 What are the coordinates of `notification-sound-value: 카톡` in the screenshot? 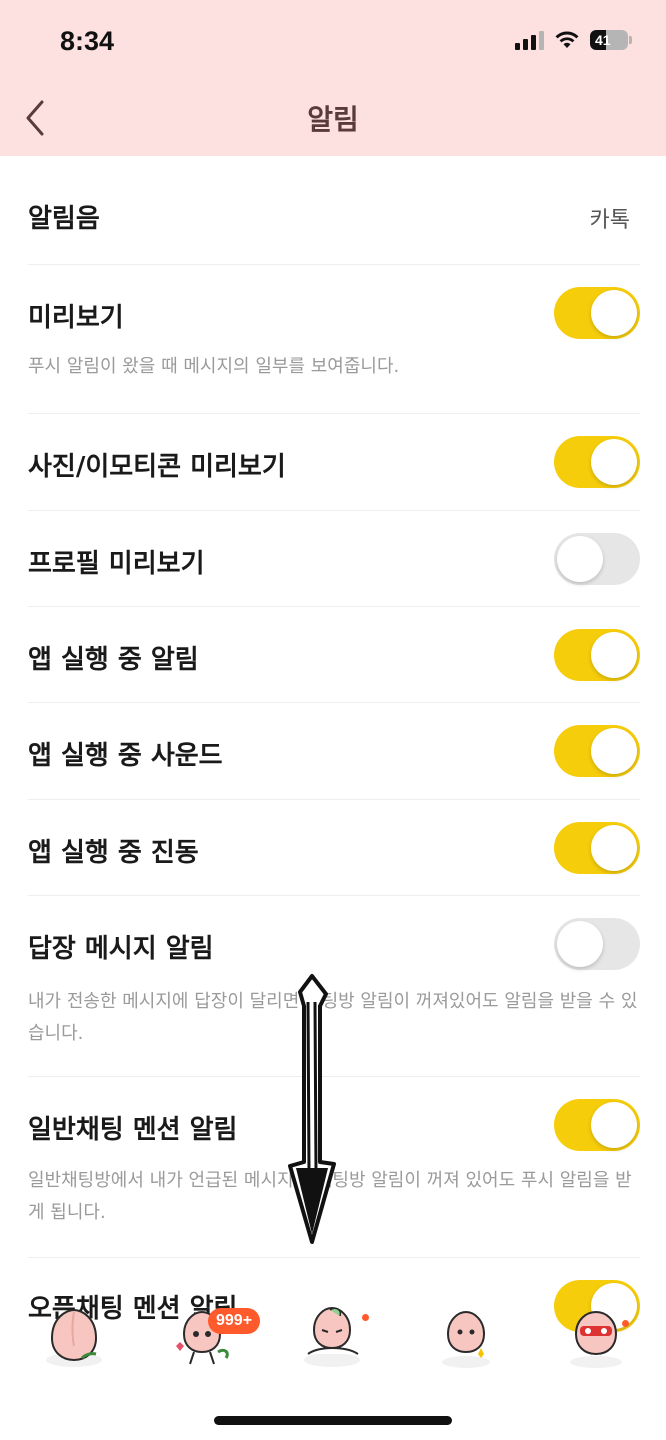 It's located at (609, 220).